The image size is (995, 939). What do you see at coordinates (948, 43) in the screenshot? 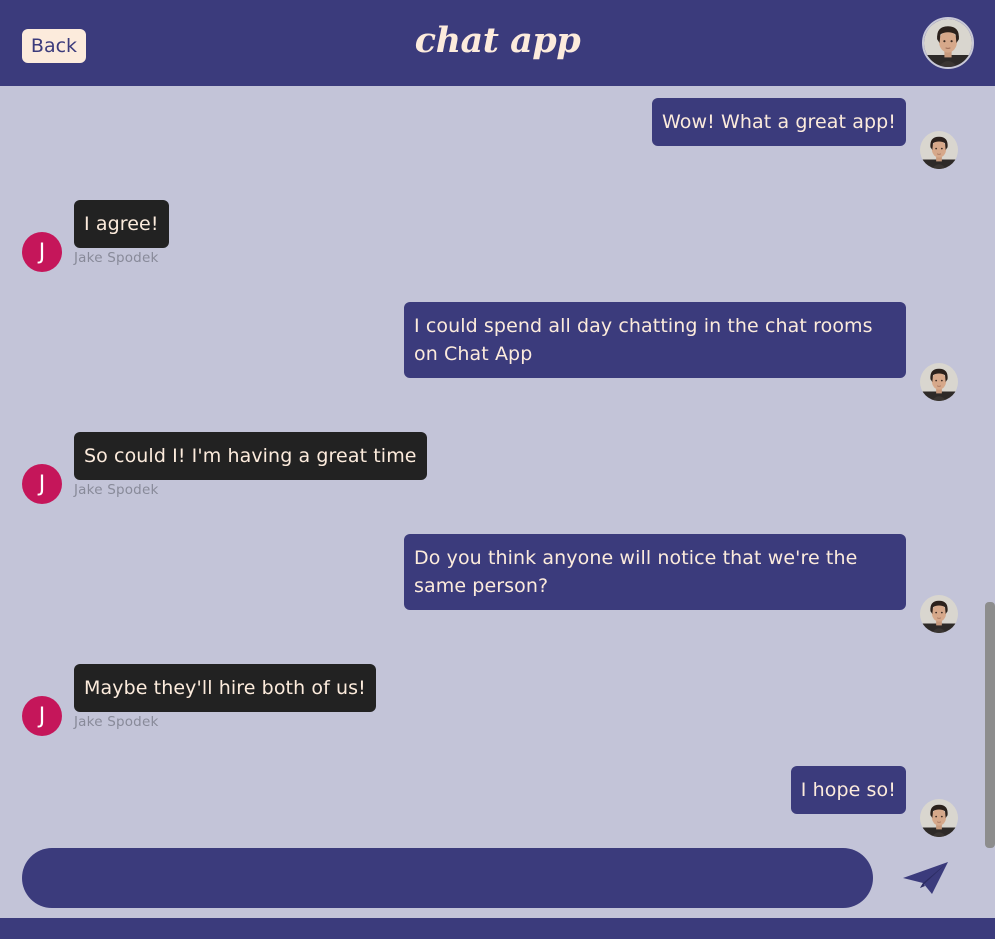
I see `profile-avatar` at bounding box center [948, 43].